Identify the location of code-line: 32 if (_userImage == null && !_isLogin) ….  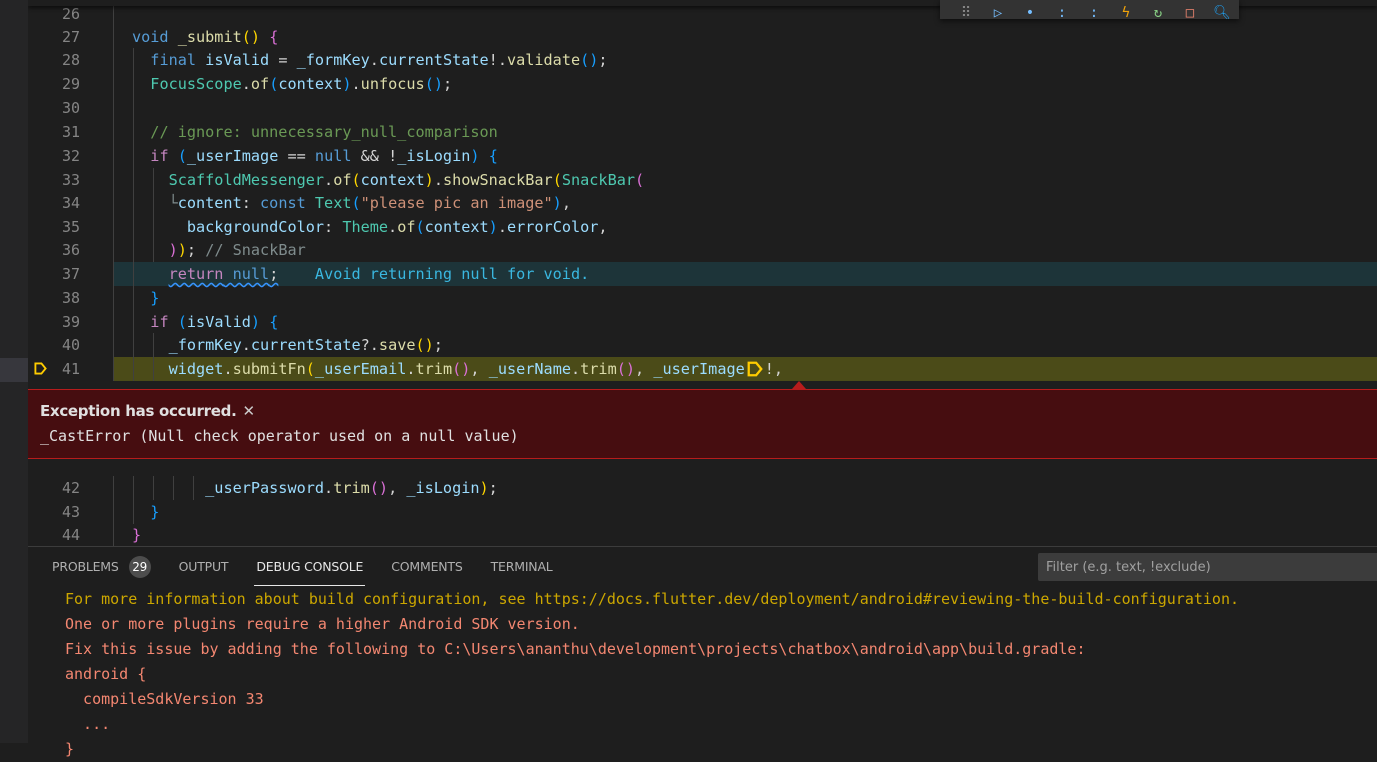
(702, 156).